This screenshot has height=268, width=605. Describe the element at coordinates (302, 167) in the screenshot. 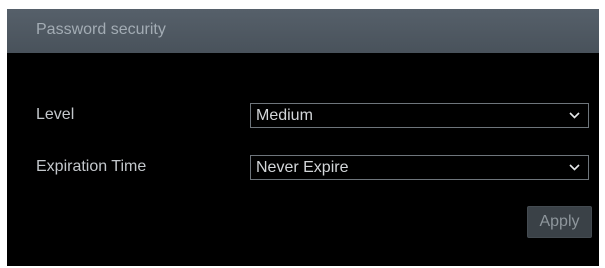

I see `expiration-time-select-value: Never Expire` at that location.